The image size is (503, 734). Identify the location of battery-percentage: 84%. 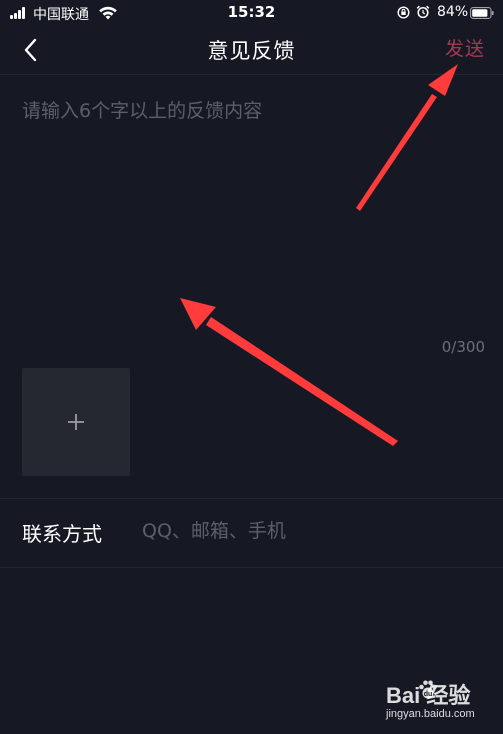
(453, 12).